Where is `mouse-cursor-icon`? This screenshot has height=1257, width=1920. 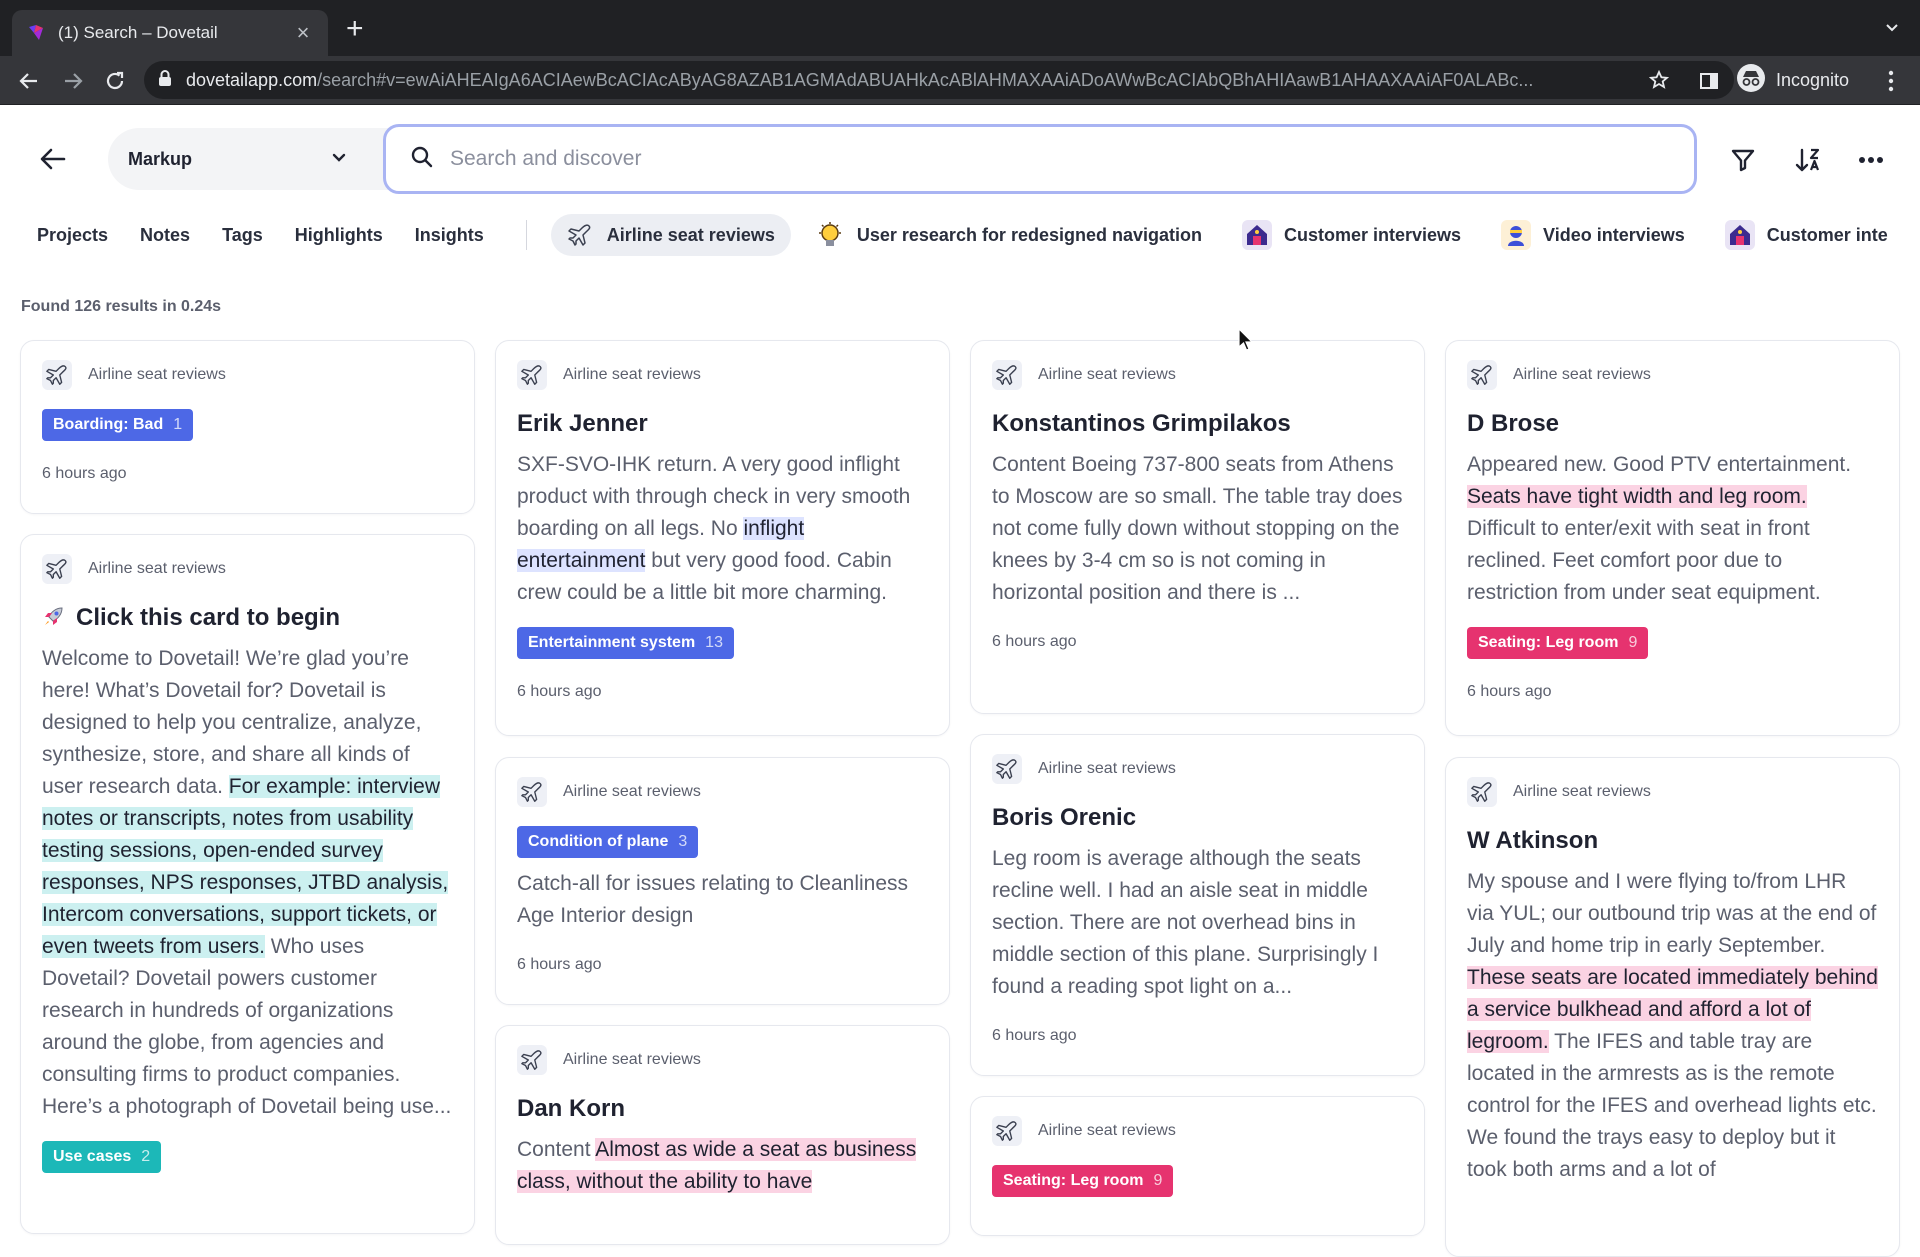 mouse-cursor-icon is located at coordinates (1246, 342).